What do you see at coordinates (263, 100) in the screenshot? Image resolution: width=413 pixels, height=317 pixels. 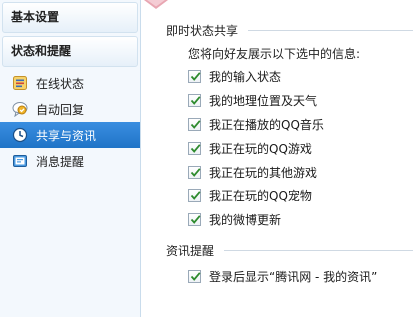 I see `option-label: 我的地理位置及天气` at bounding box center [263, 100].